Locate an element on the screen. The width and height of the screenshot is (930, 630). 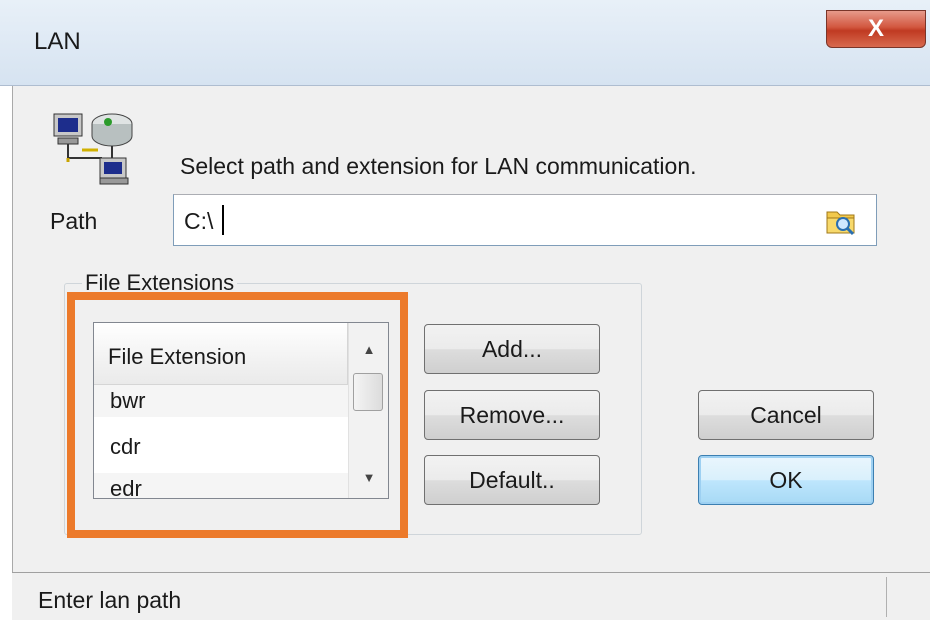
close-button: X is located at coordinates (876, 29).